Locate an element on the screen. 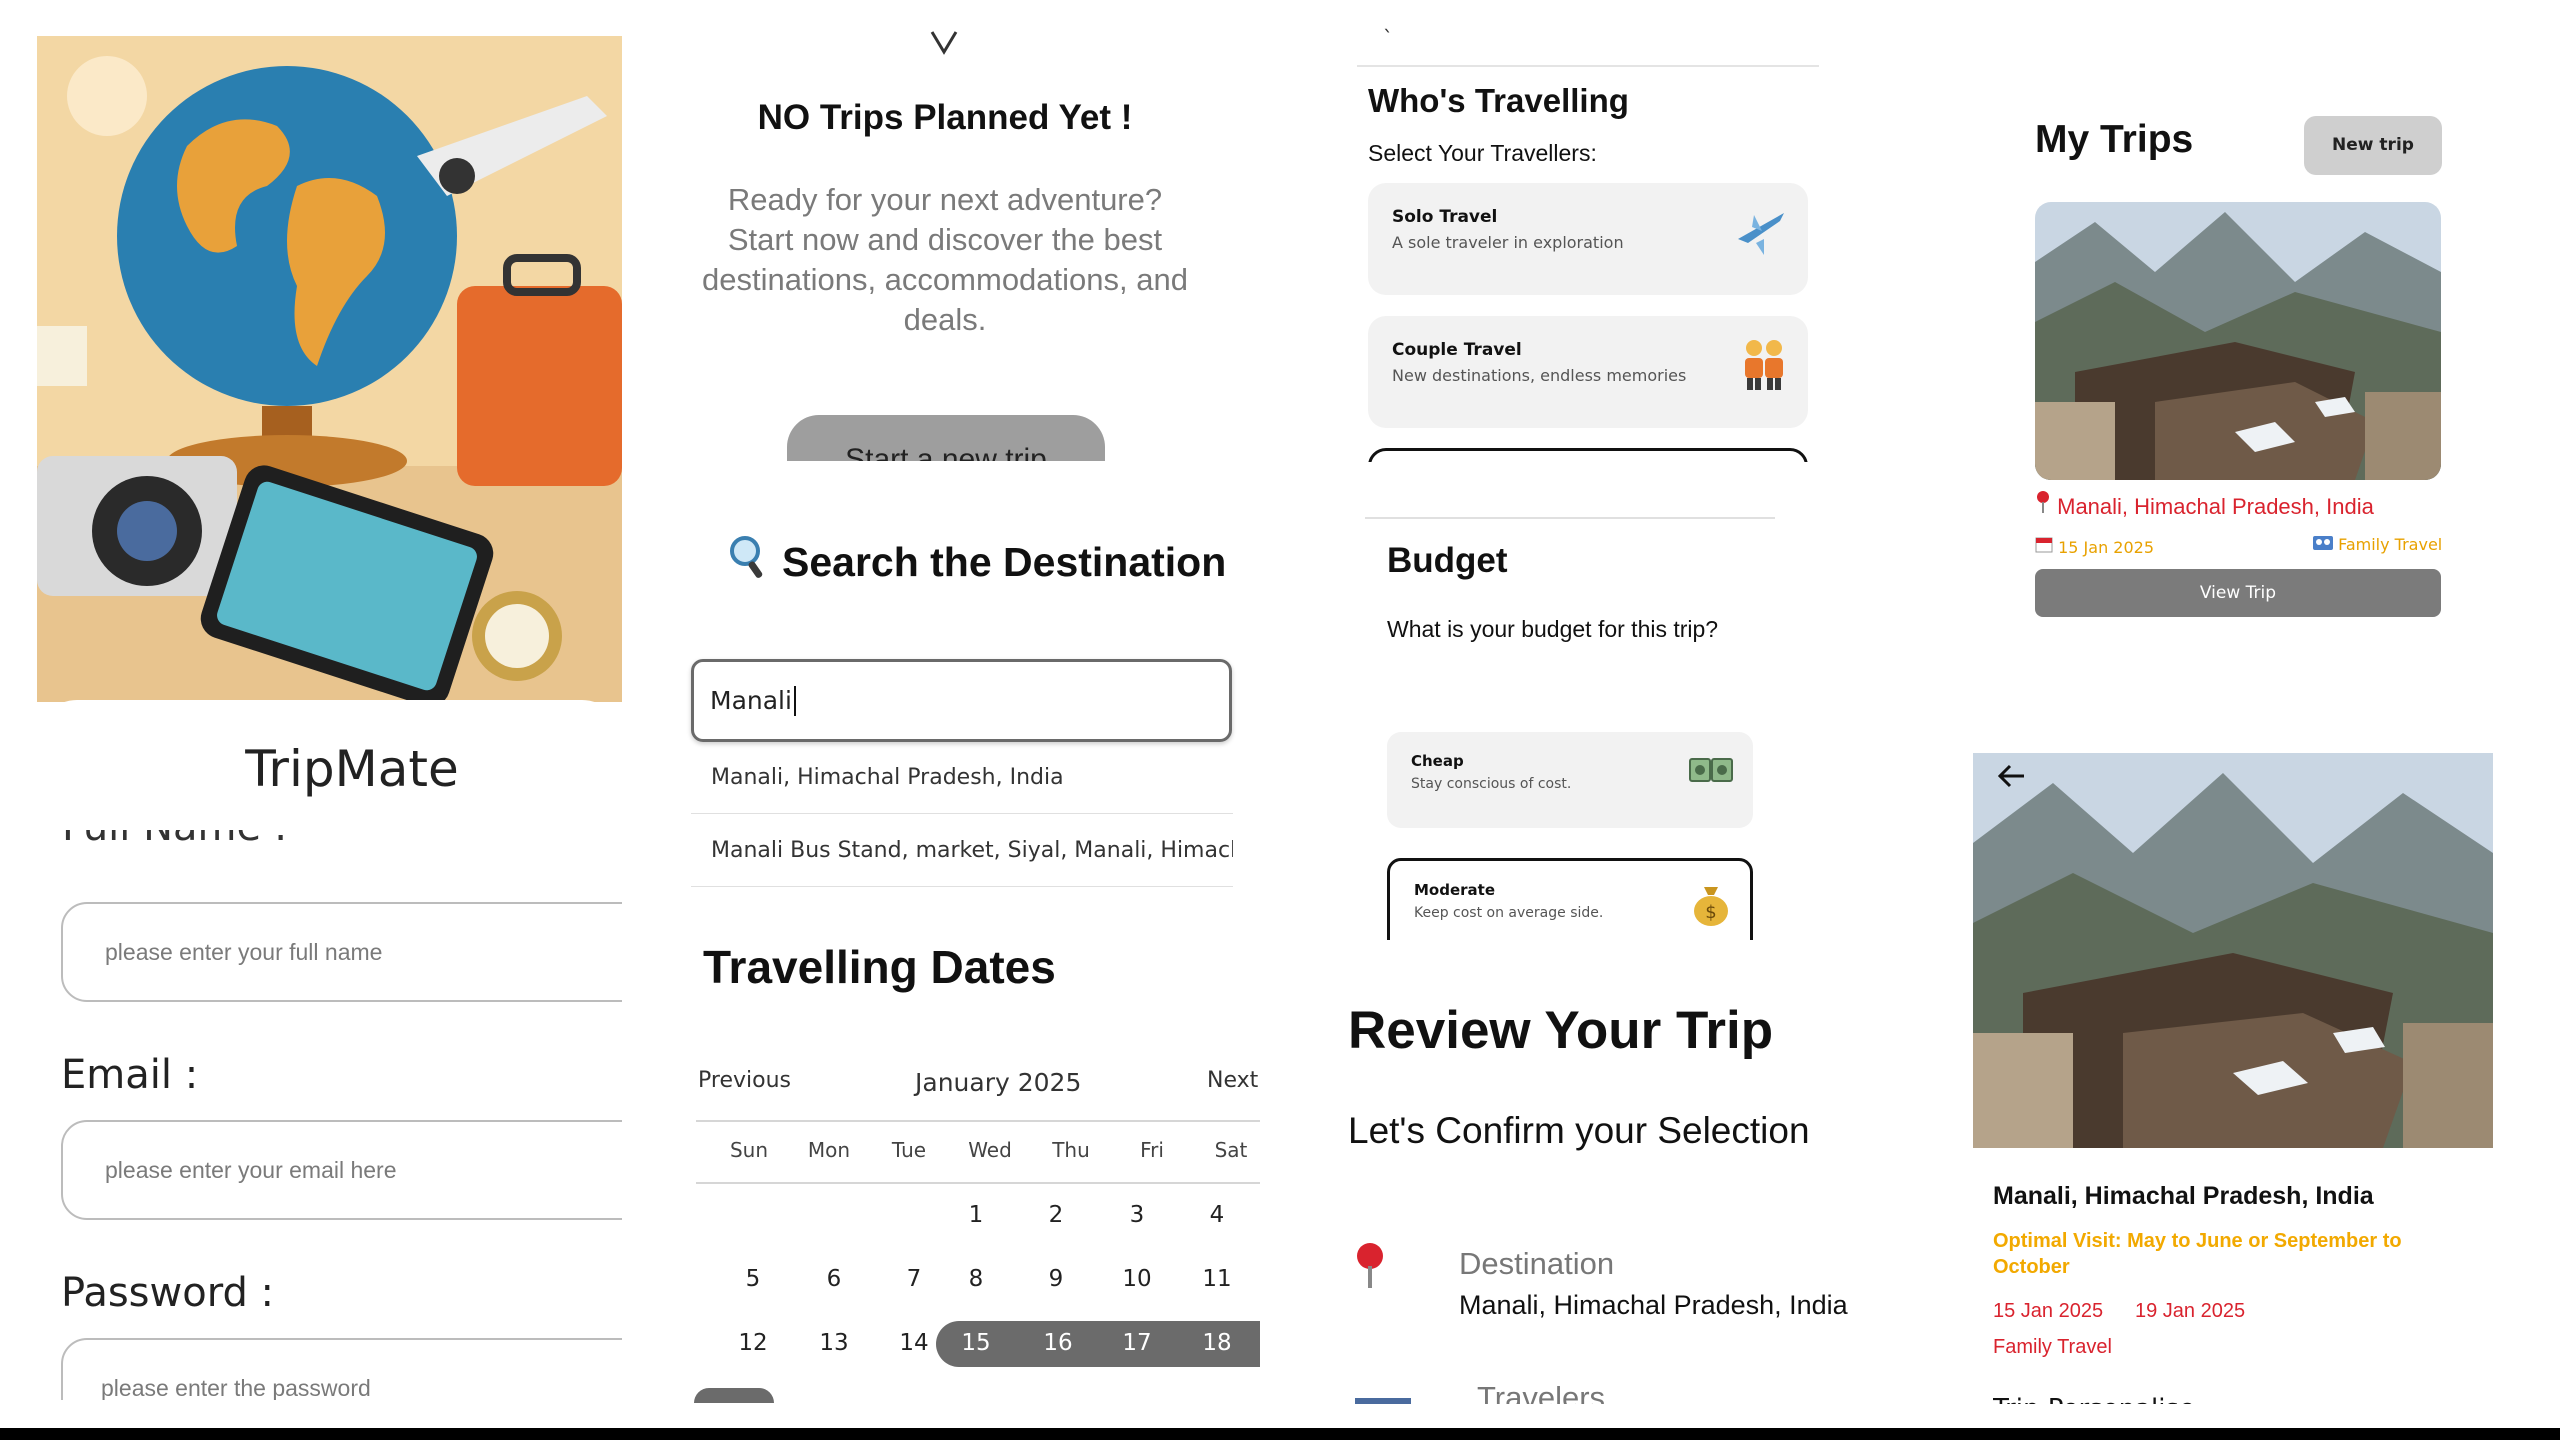 The height and width of the screenshot is (1440, 2560). calendar-icon is located at coordinates (2046, 547).